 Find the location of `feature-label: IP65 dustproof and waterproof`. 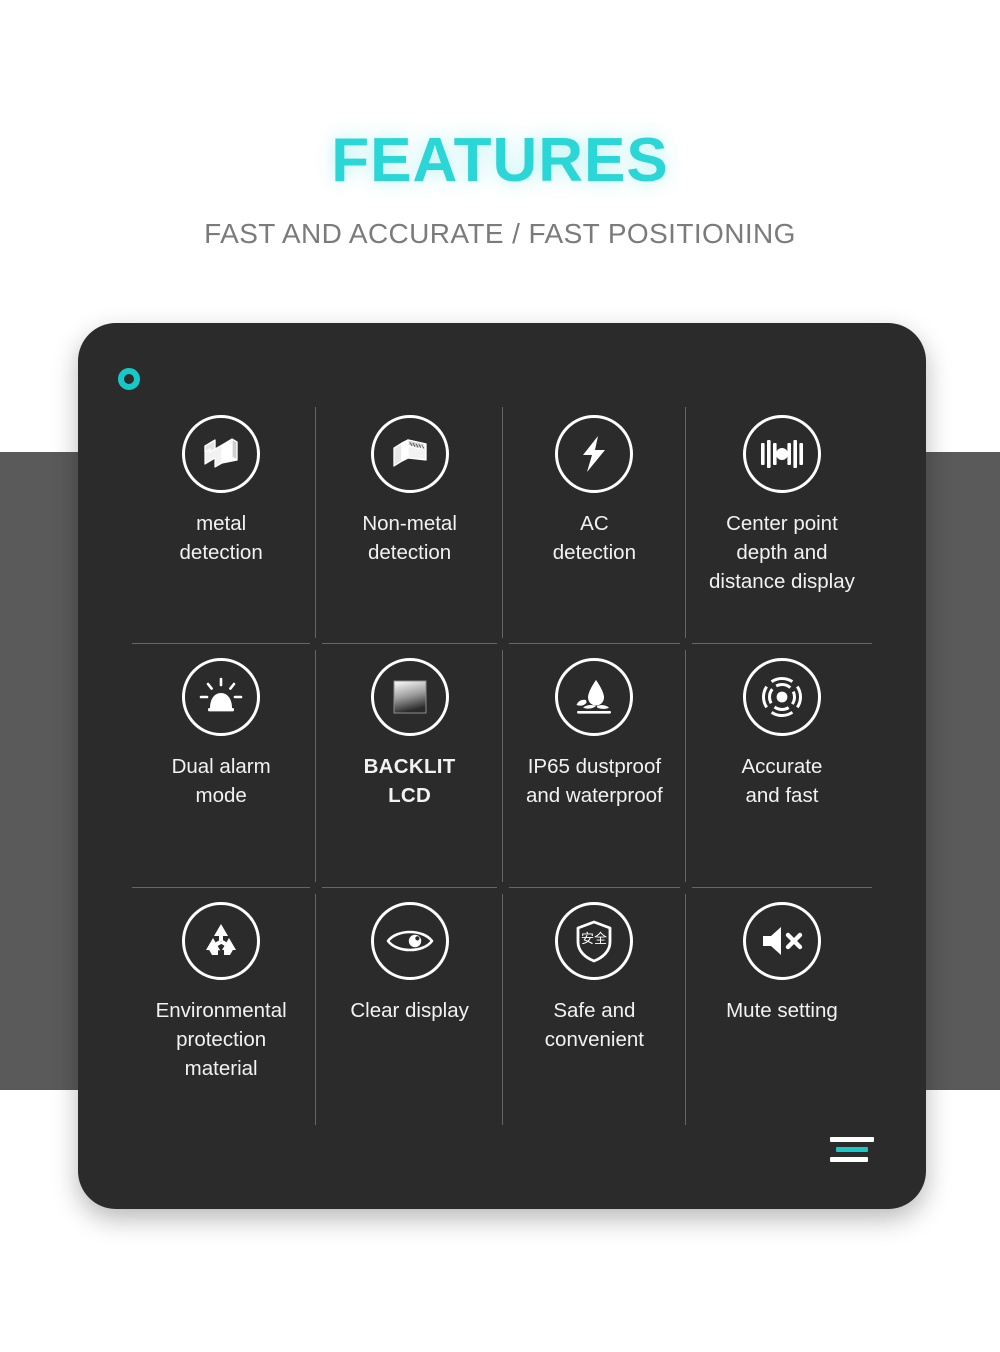

feature-label: IP65 dustproof and waterproof is located at coordinates (594, 781).